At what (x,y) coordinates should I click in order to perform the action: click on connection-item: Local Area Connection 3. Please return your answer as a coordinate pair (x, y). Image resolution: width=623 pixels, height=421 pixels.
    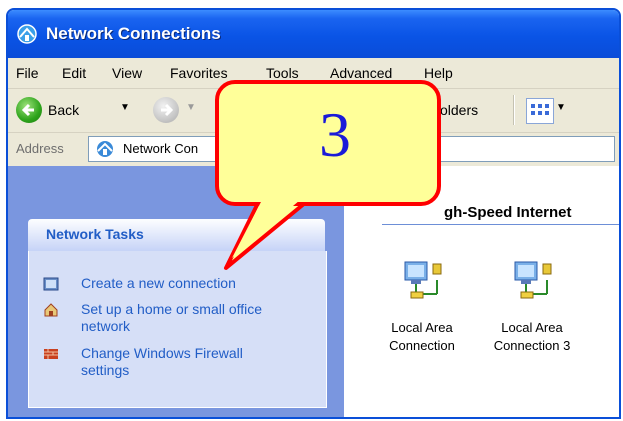
    Looking at the image, I should click on (532, 304).